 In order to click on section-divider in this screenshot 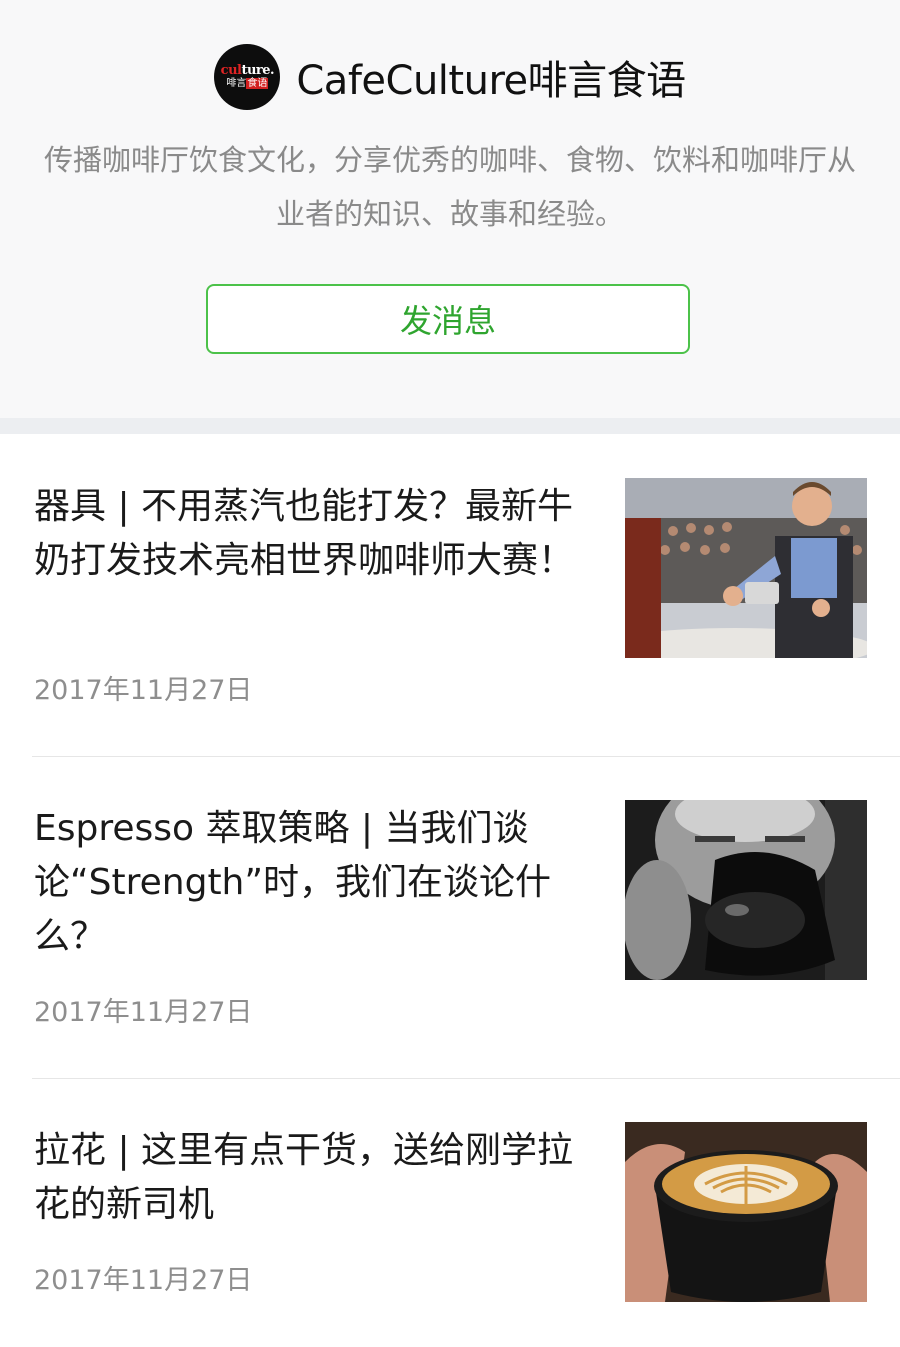, I will do `click(450, 426)`.